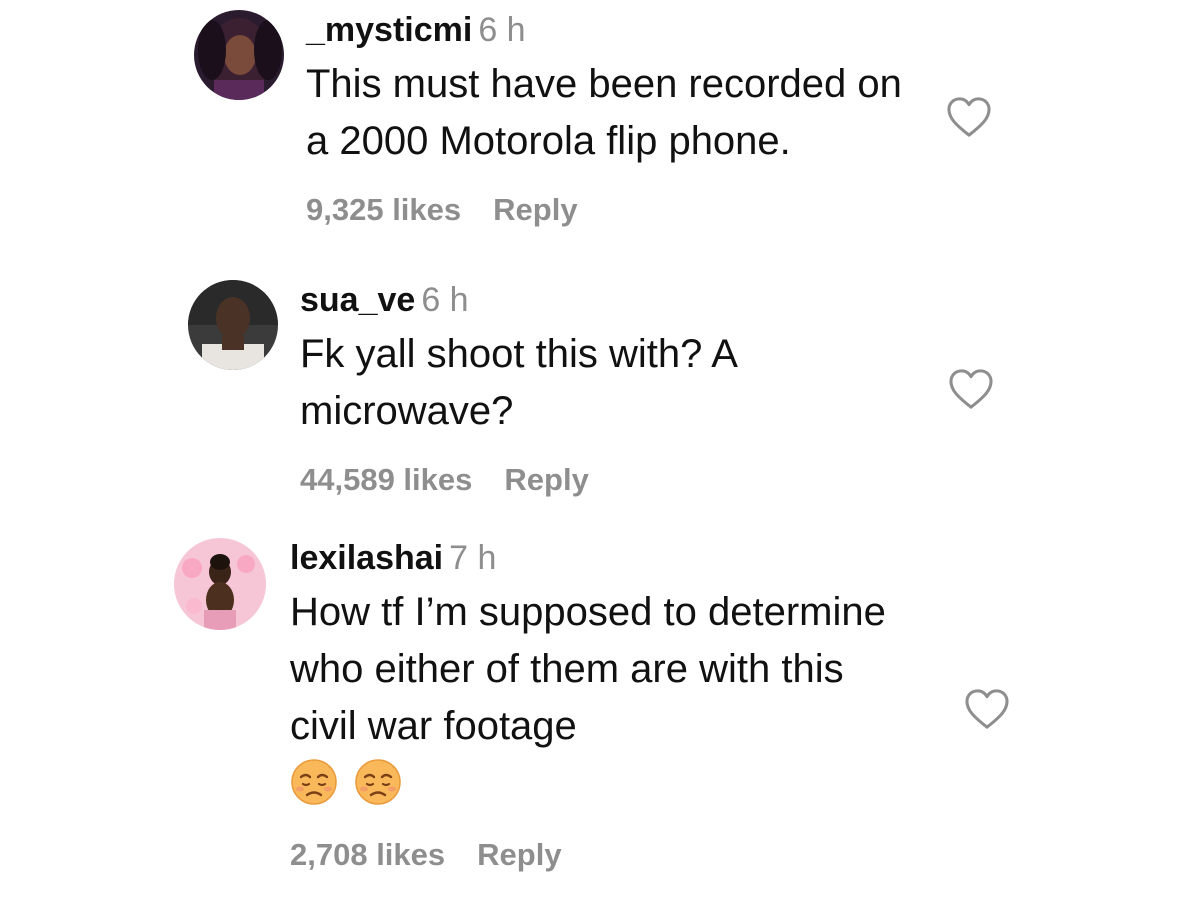 The height and width of the screenshot is (900, 1200). I want to click on comment-header: _mysticmi 6 h, so click(616, 30).